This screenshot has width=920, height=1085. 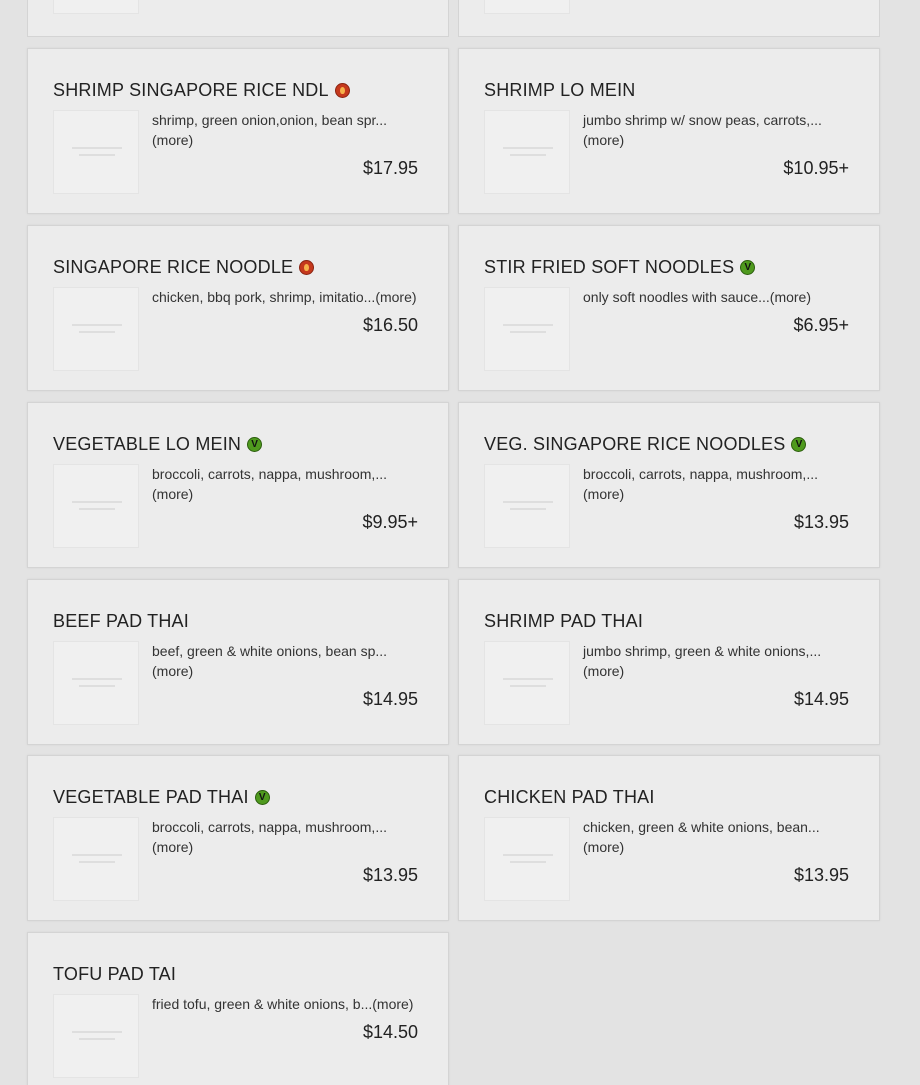 I want to click on item-price: $6.95+, so click(x=821, y=325).